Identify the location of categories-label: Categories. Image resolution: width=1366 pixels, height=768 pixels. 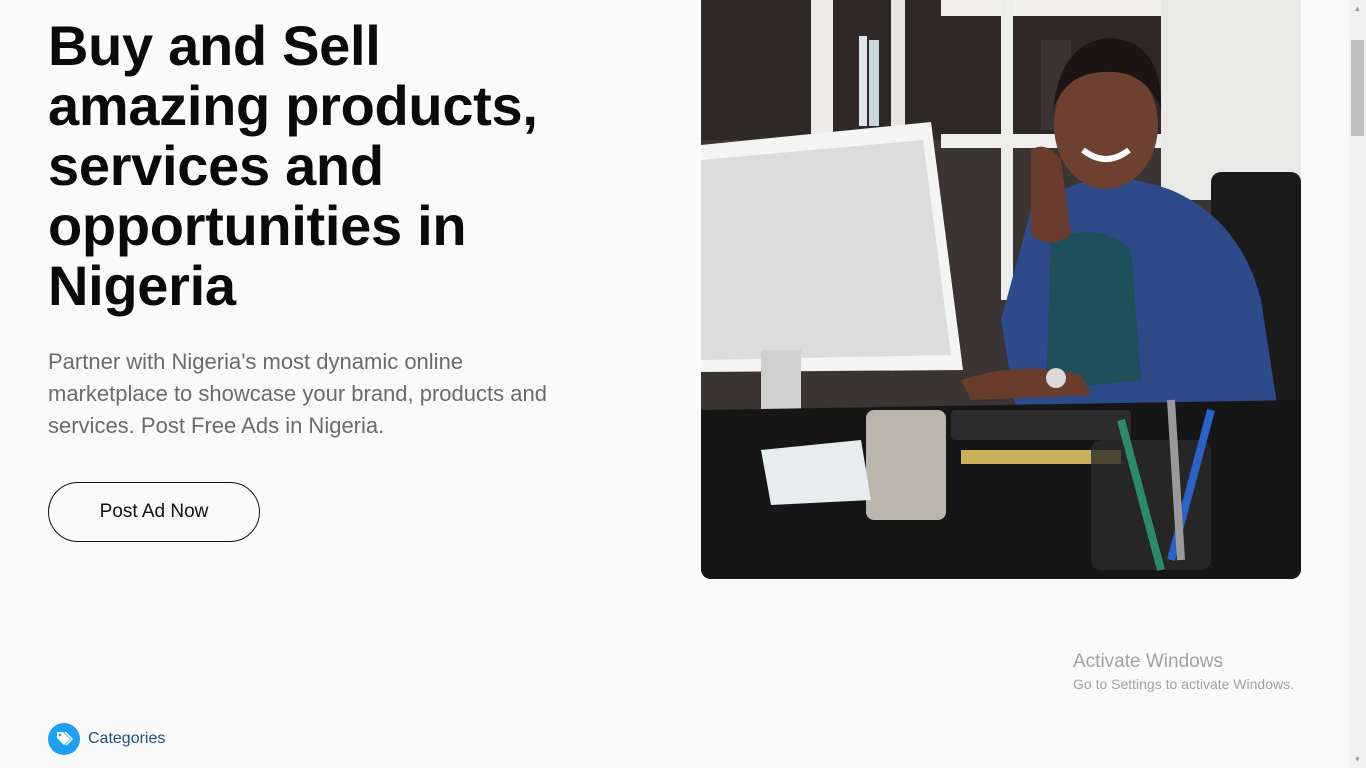
(127, 738).